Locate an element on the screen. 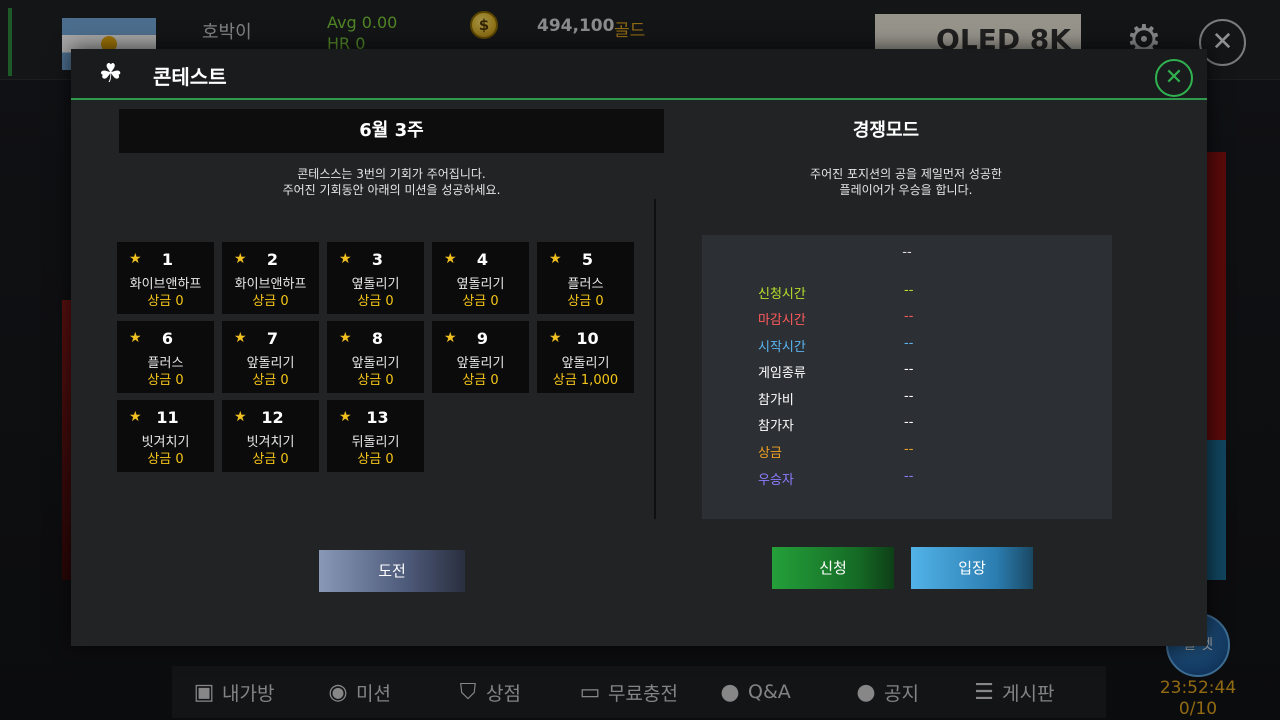 This screenshot has height=720, width=1280. mission-number: 5 is located at coordinates (587, 259).